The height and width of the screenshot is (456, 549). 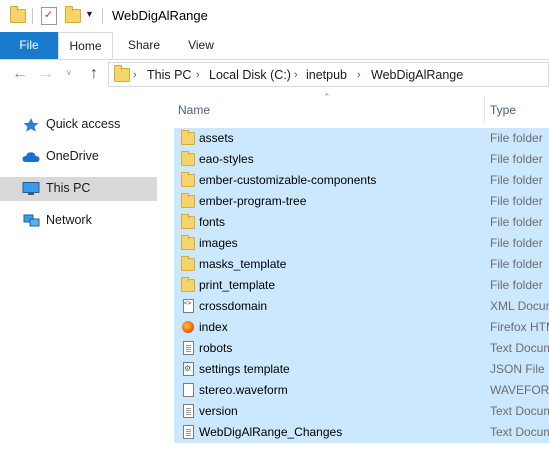 What do you see at coordinates (361, 432) in the screenshot?
I see `file-row: WebDigAlRange_Changes Text Docum` at bounding box center [361, 432].